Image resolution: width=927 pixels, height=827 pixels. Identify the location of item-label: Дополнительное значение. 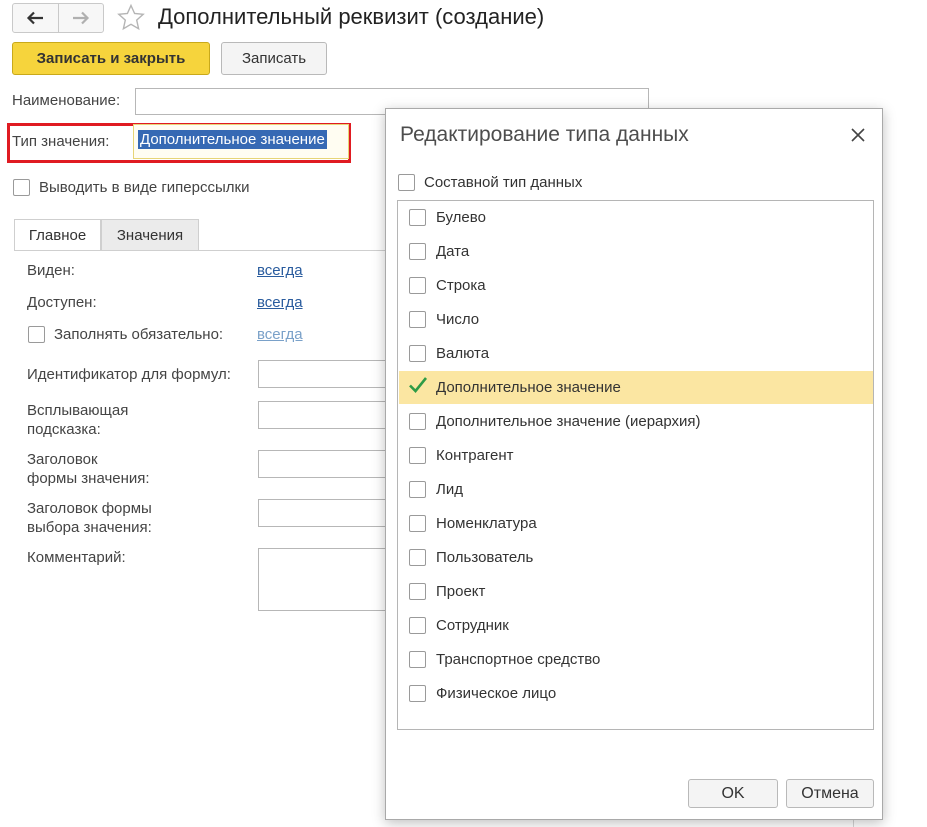
(528, 387).